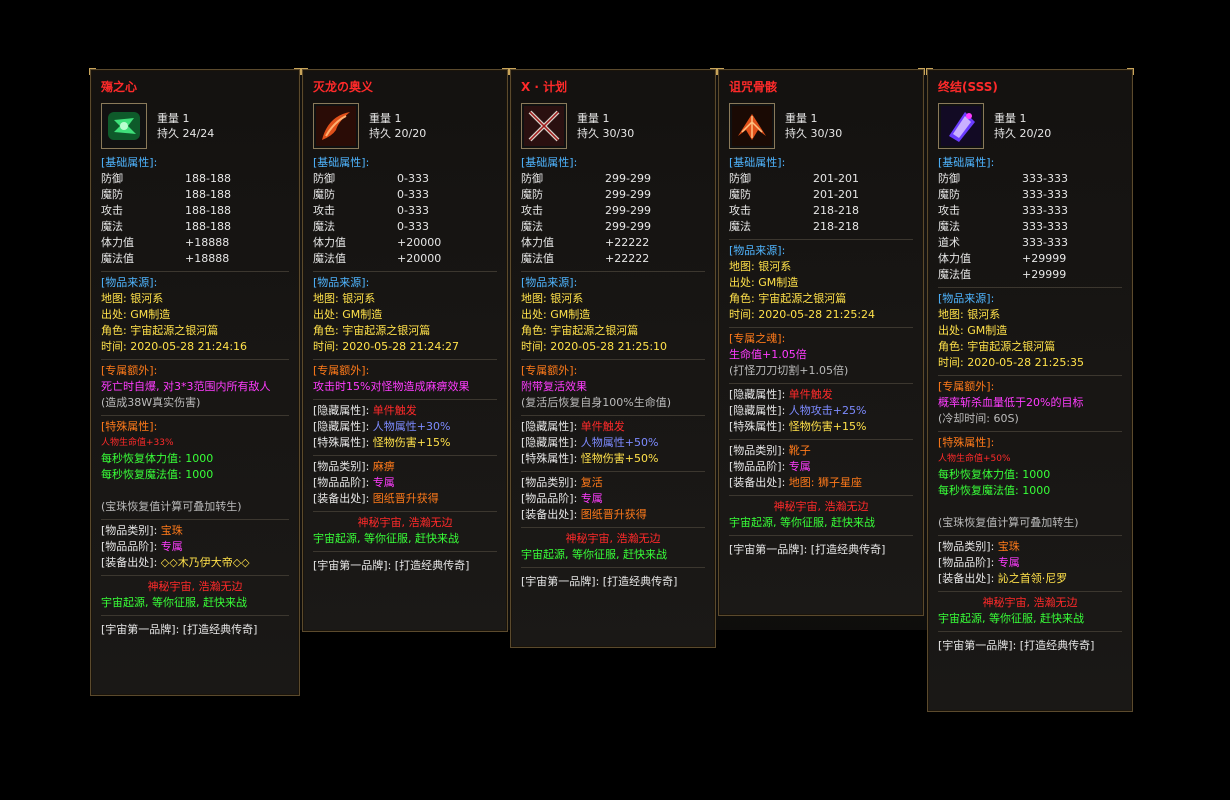 The height and width of the screenshot is (800, 1230). Describe the element at coordinates (343, 87) in the screenshot. I see `item-name: 灭龙の奥义` at that location.